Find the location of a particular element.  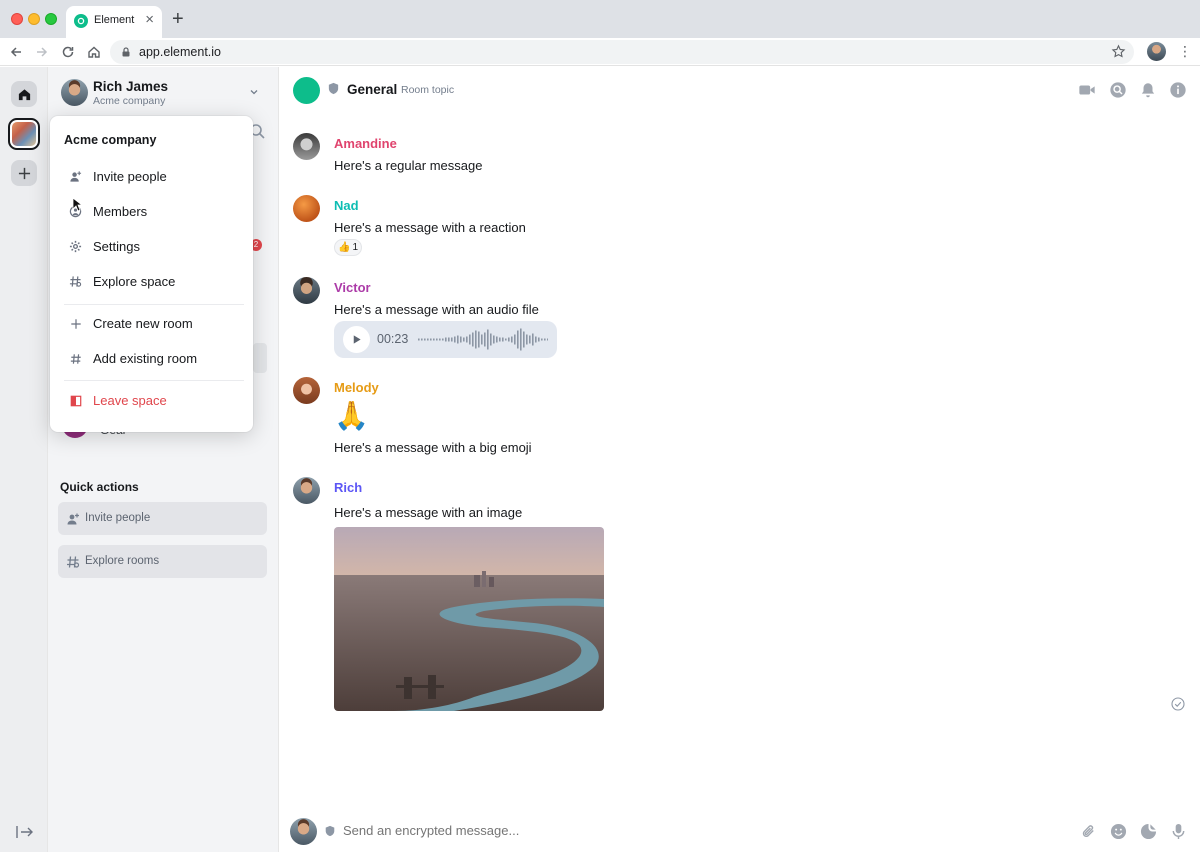

leave-icon is located at coordinates (75, 400).